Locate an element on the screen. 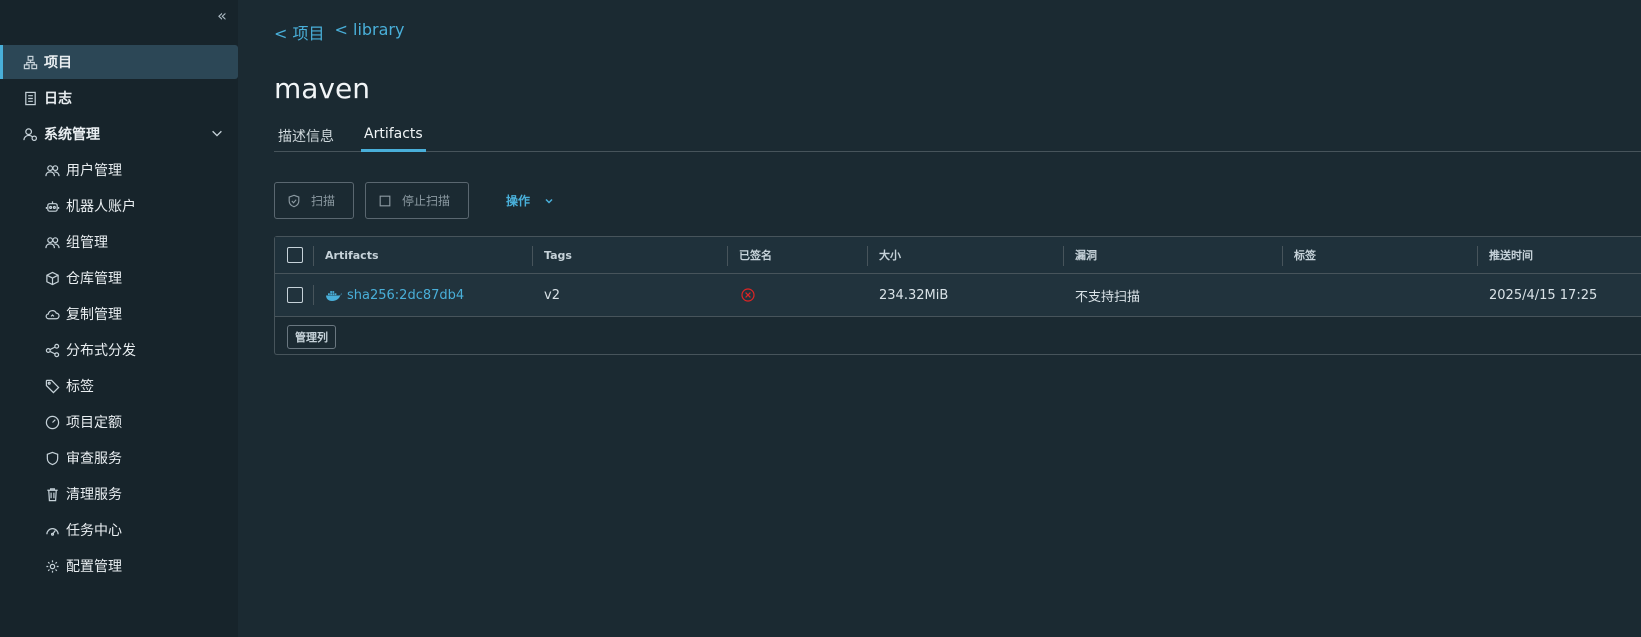  sidebar-item-admin: 系统管理 is located at coordinates (119, 134).